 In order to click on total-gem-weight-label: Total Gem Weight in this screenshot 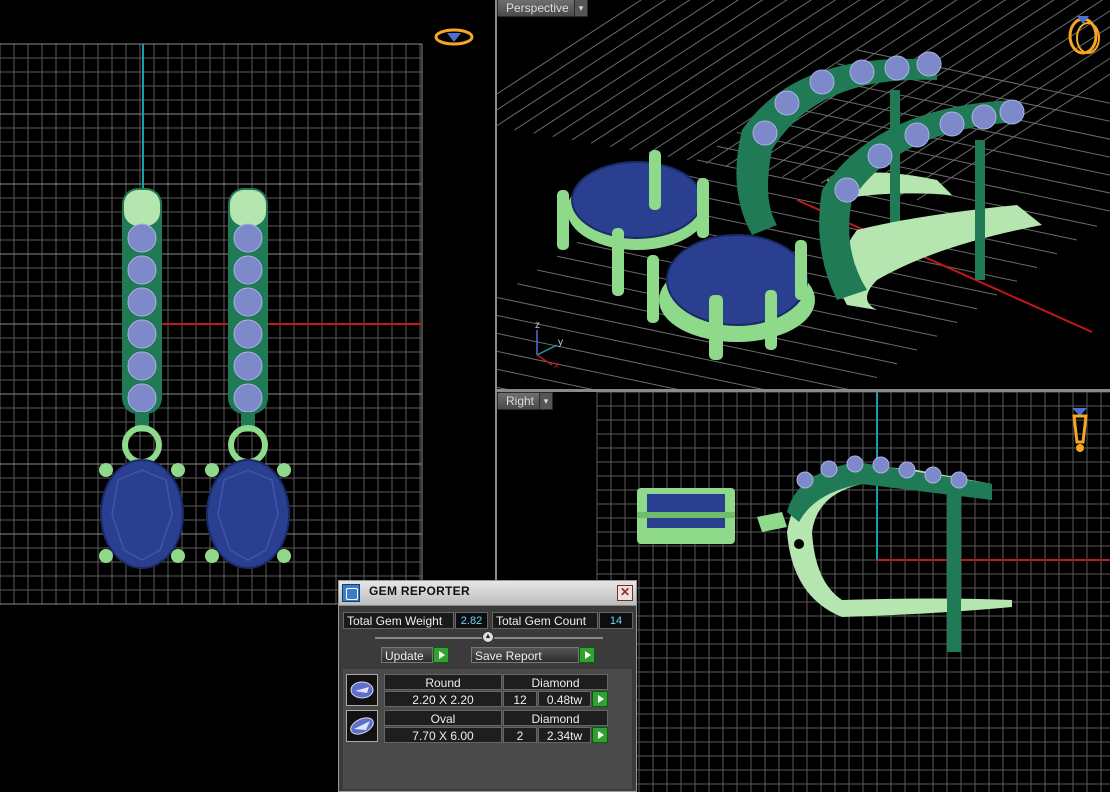, I will do `click(398, 620)`.